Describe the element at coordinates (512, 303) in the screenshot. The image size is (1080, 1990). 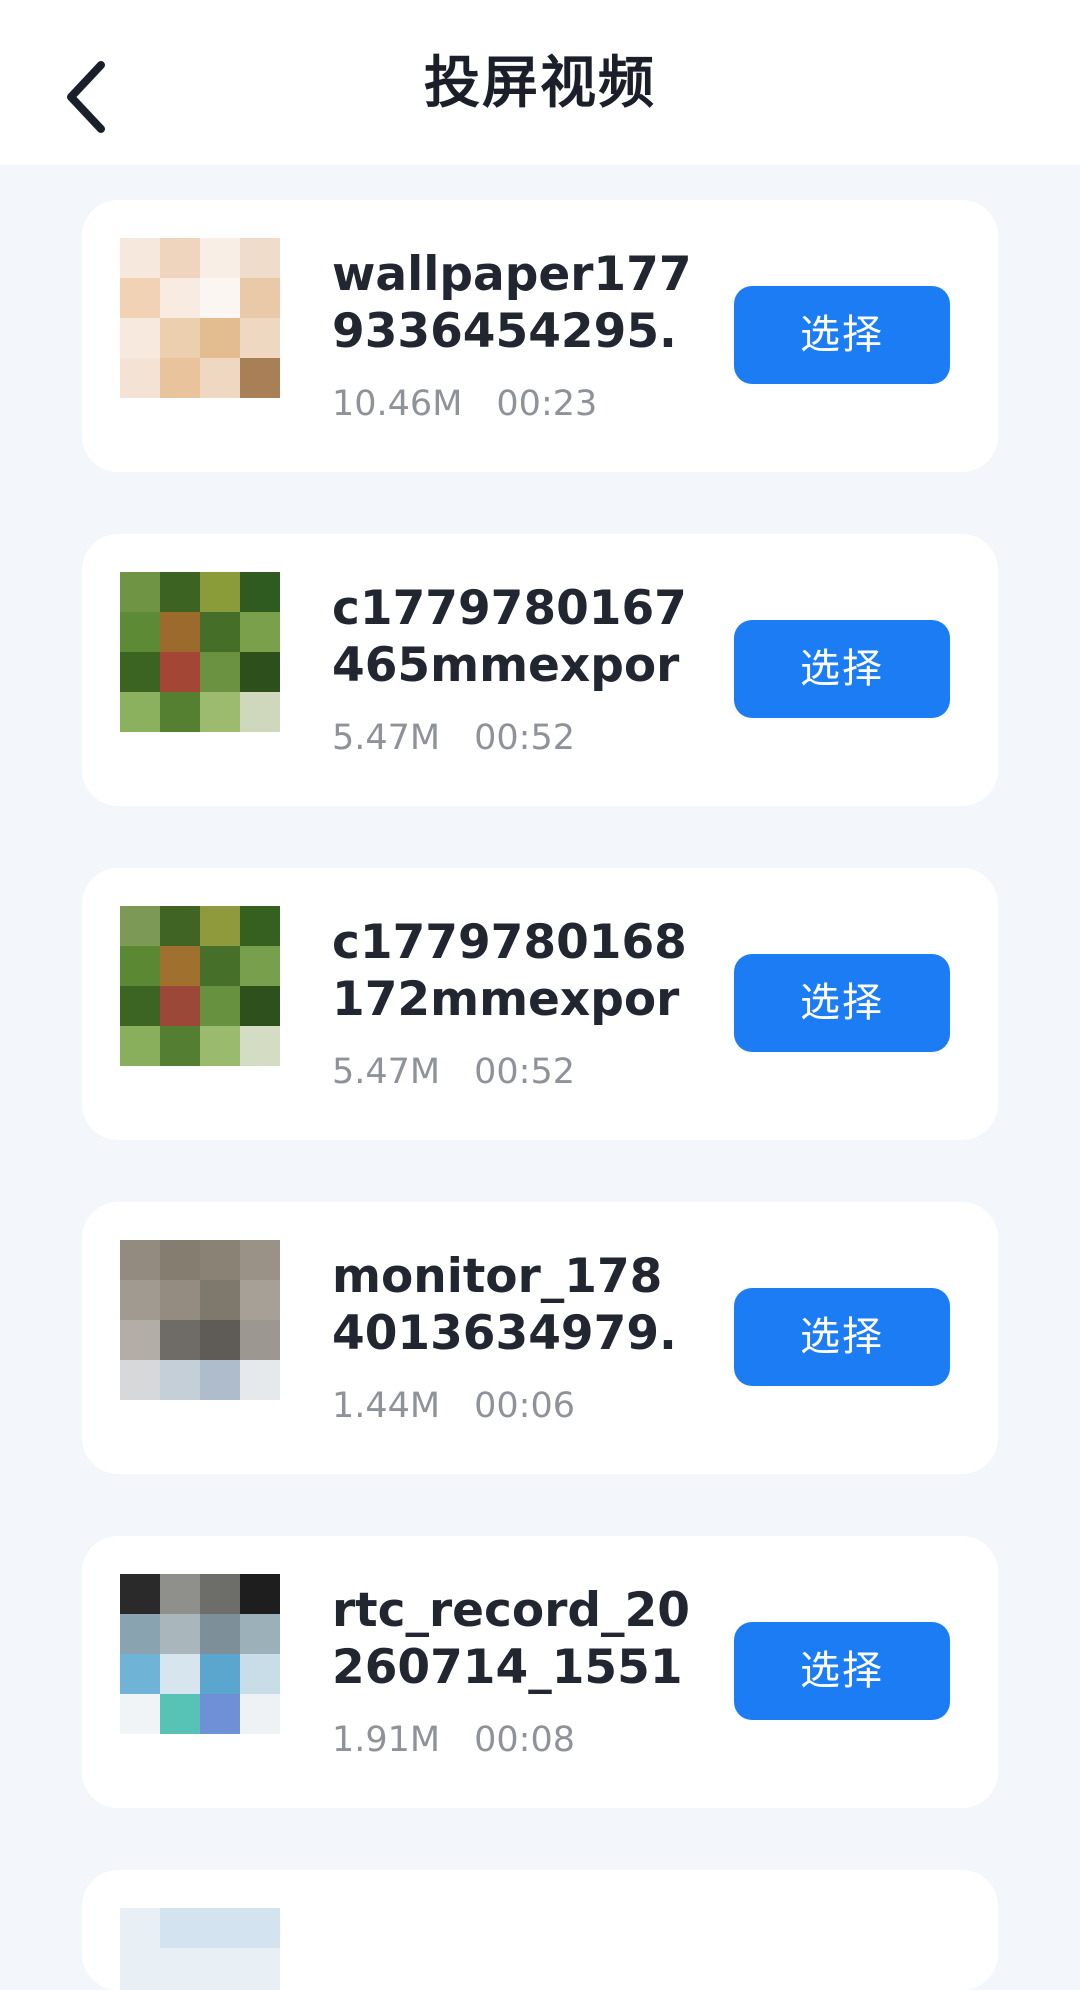
I see `video-filename: wallpaper1779336454295.mp` at that location.